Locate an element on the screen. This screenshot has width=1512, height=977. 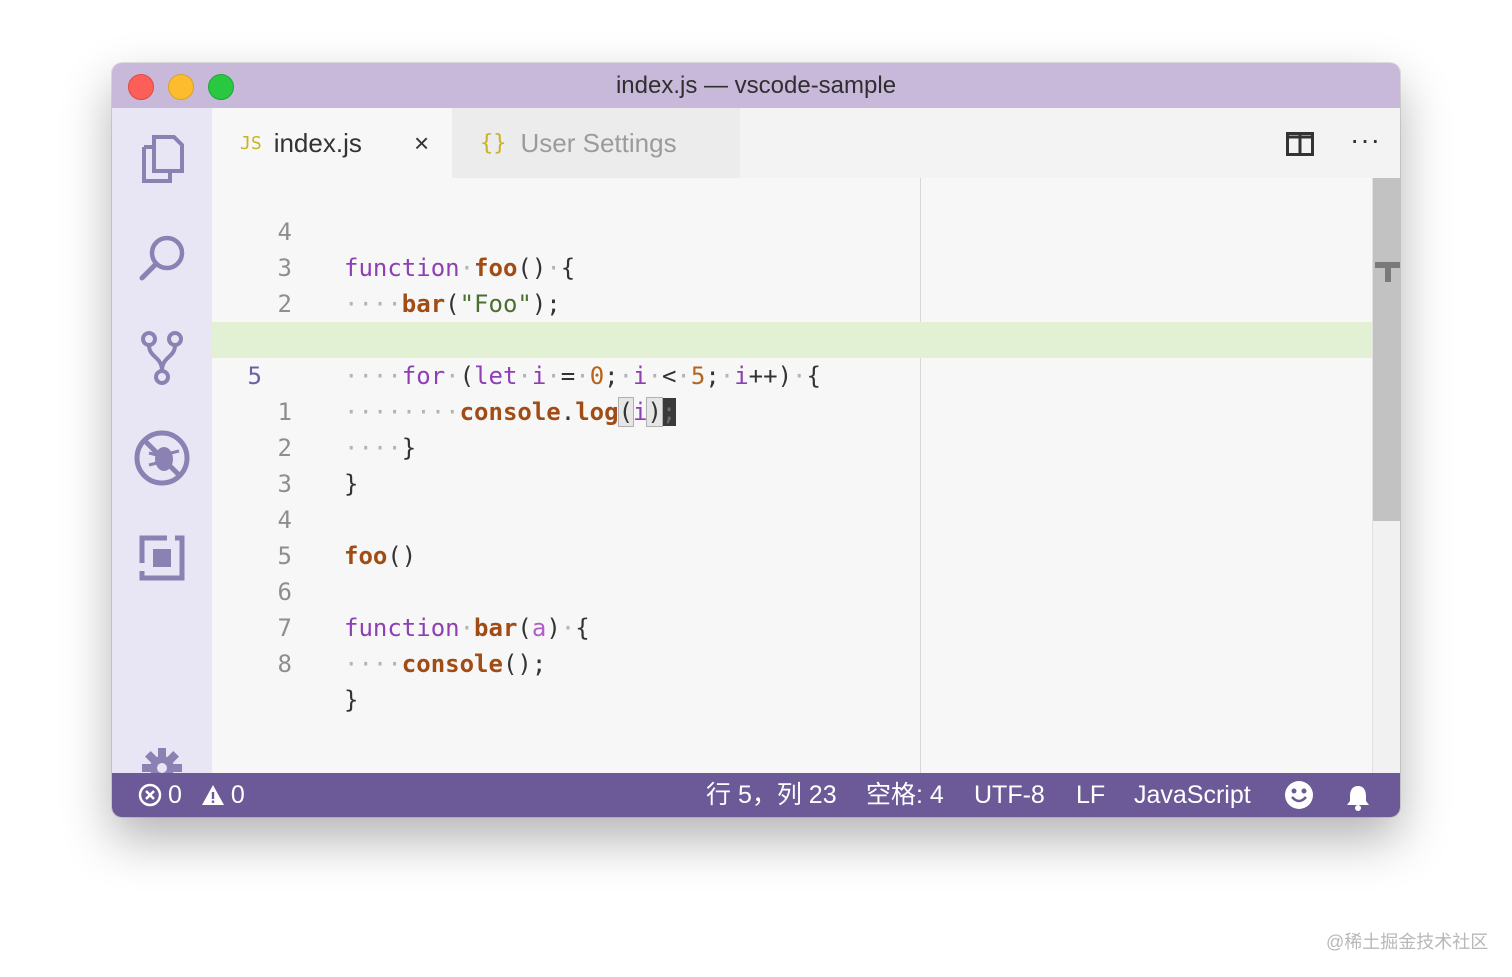
code-line: 6 function·bar(a)·{ is located at coordinates (792, 590).